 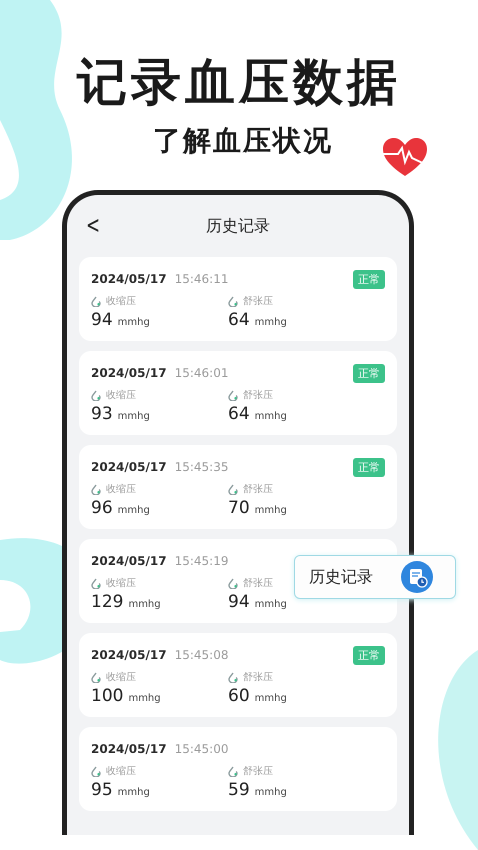 I want to click on popup-label: 历史记录, so click(x=341, y=577).